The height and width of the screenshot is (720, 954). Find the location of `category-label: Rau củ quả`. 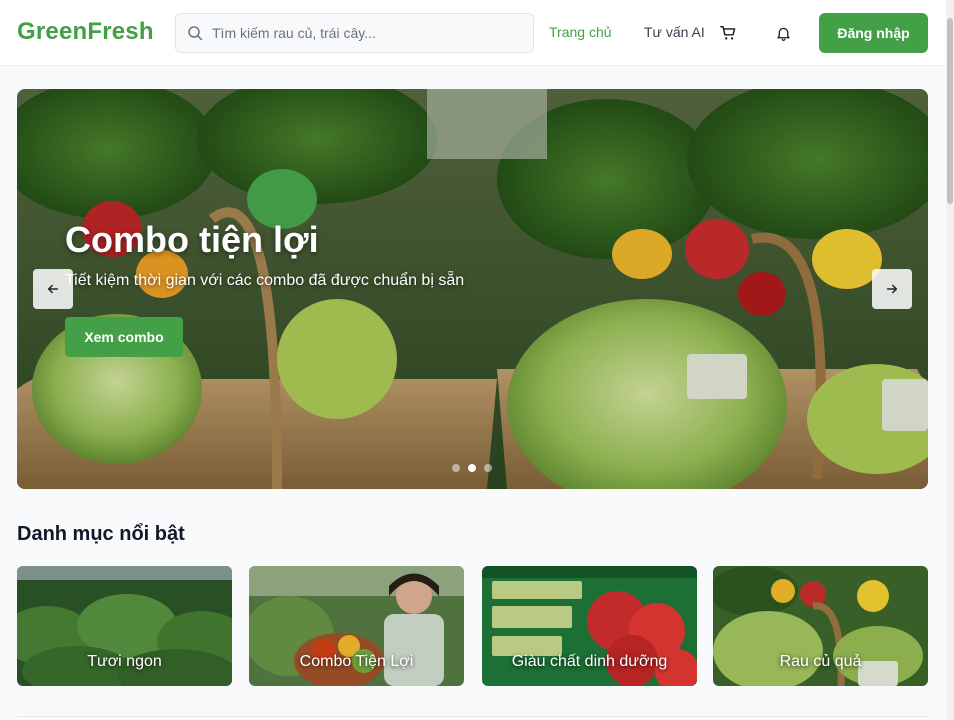

category-label: Rau củ quả is located at coordinates (820, 661).